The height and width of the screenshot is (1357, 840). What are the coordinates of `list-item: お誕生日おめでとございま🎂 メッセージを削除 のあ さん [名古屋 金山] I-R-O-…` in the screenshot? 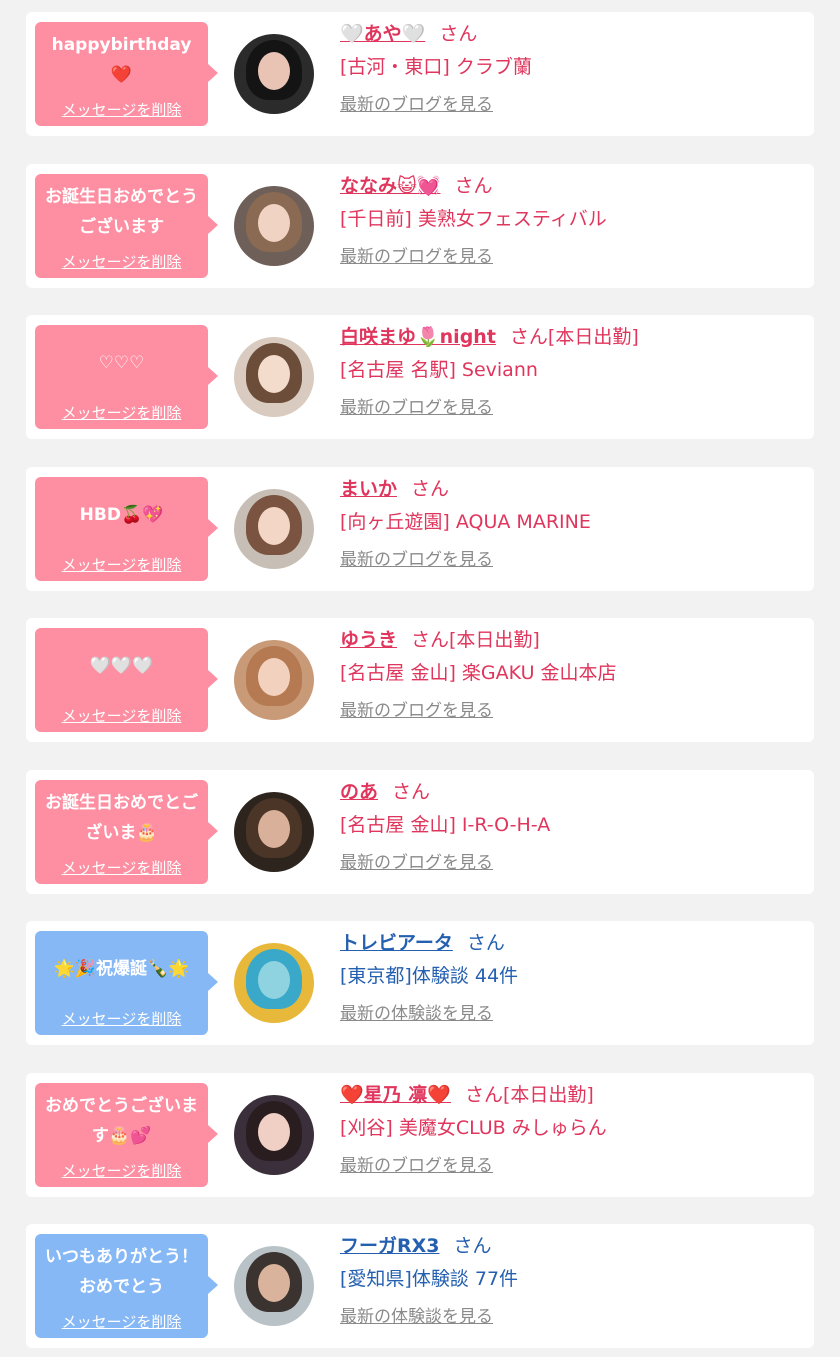 It's located at (420, 832).